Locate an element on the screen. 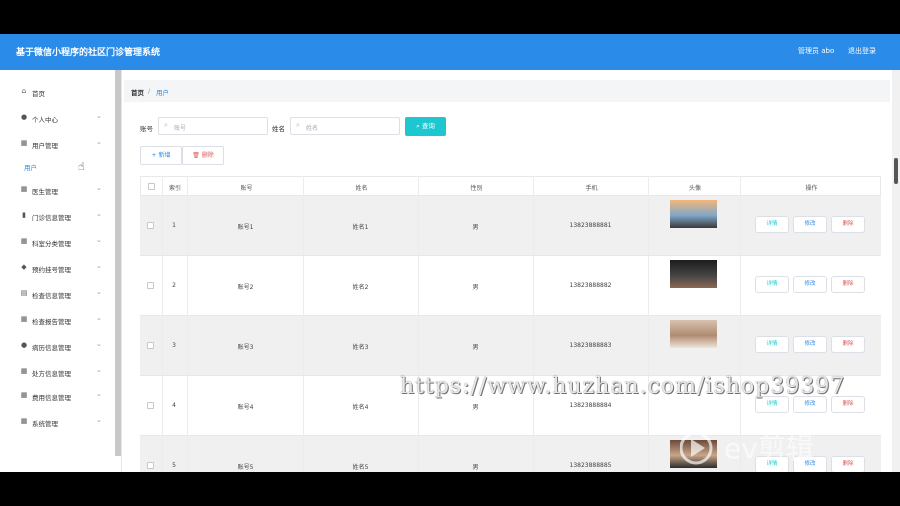  name-search-input: ⌕ 姓名 is located at coordinates (345, 126).